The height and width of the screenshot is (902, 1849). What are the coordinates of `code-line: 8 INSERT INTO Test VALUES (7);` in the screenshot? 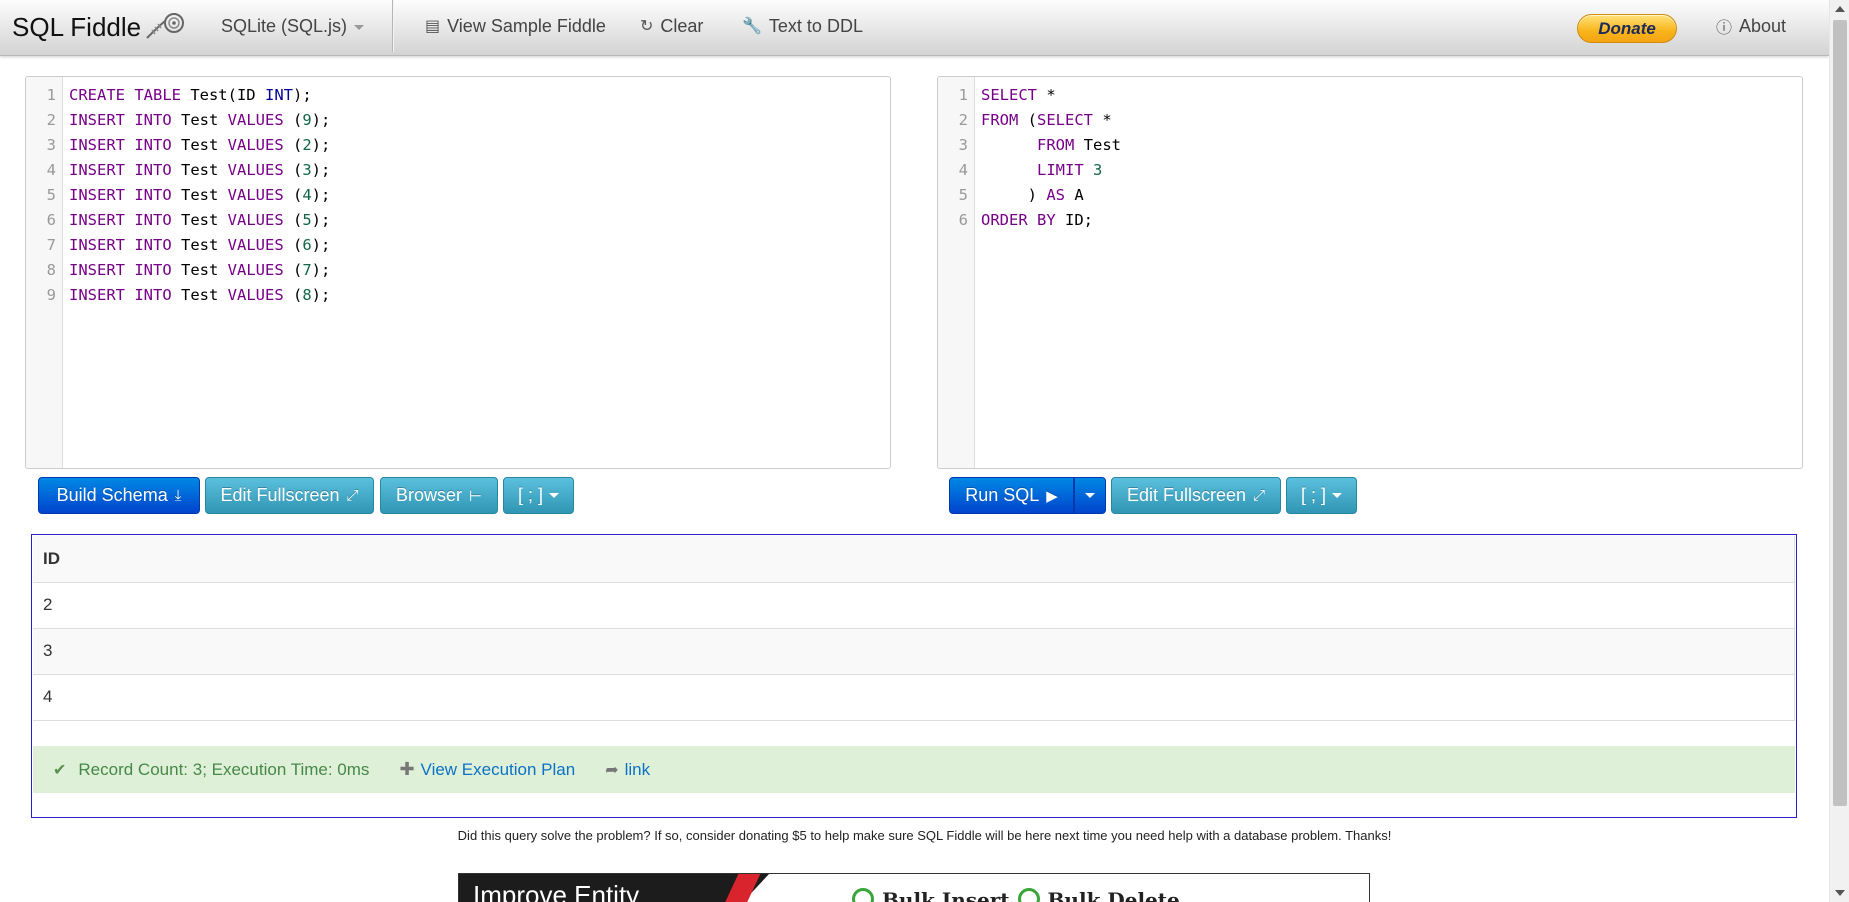 It's located at (188, 270).